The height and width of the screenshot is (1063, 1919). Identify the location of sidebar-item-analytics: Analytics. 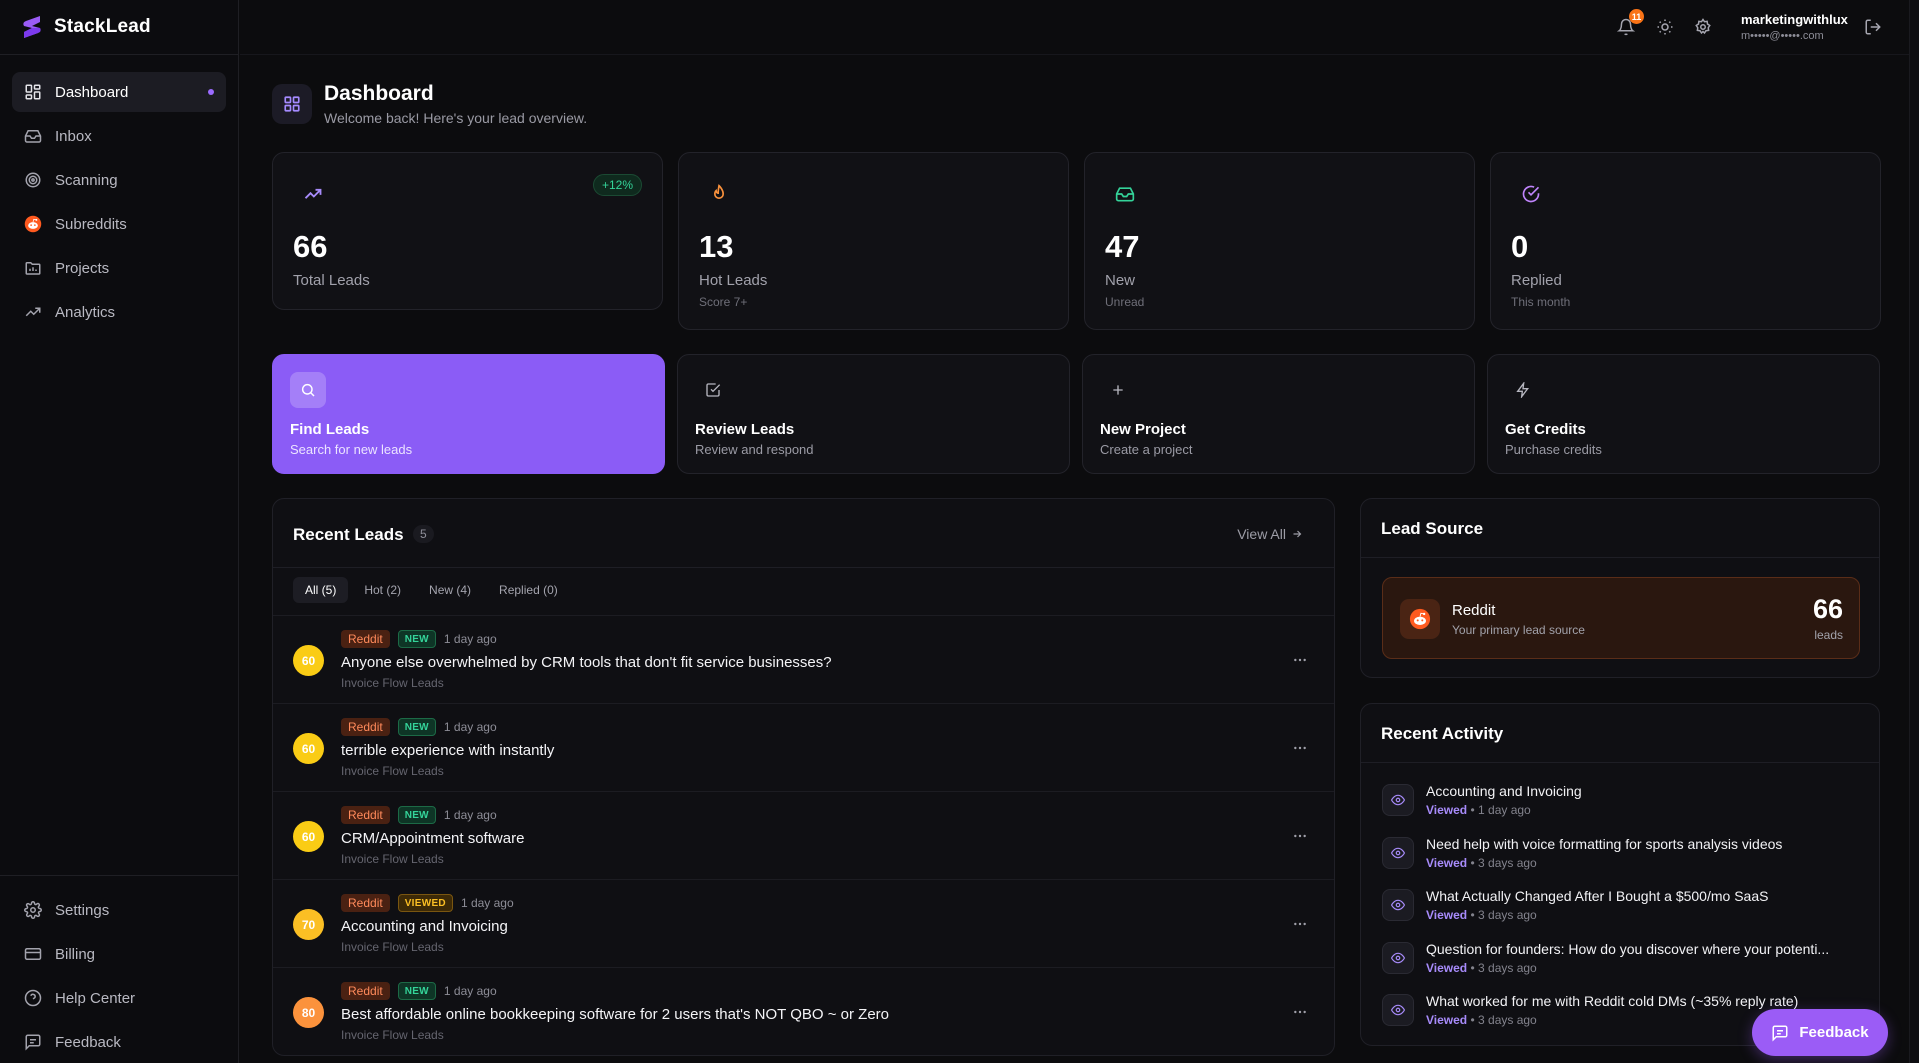
(119, 312).